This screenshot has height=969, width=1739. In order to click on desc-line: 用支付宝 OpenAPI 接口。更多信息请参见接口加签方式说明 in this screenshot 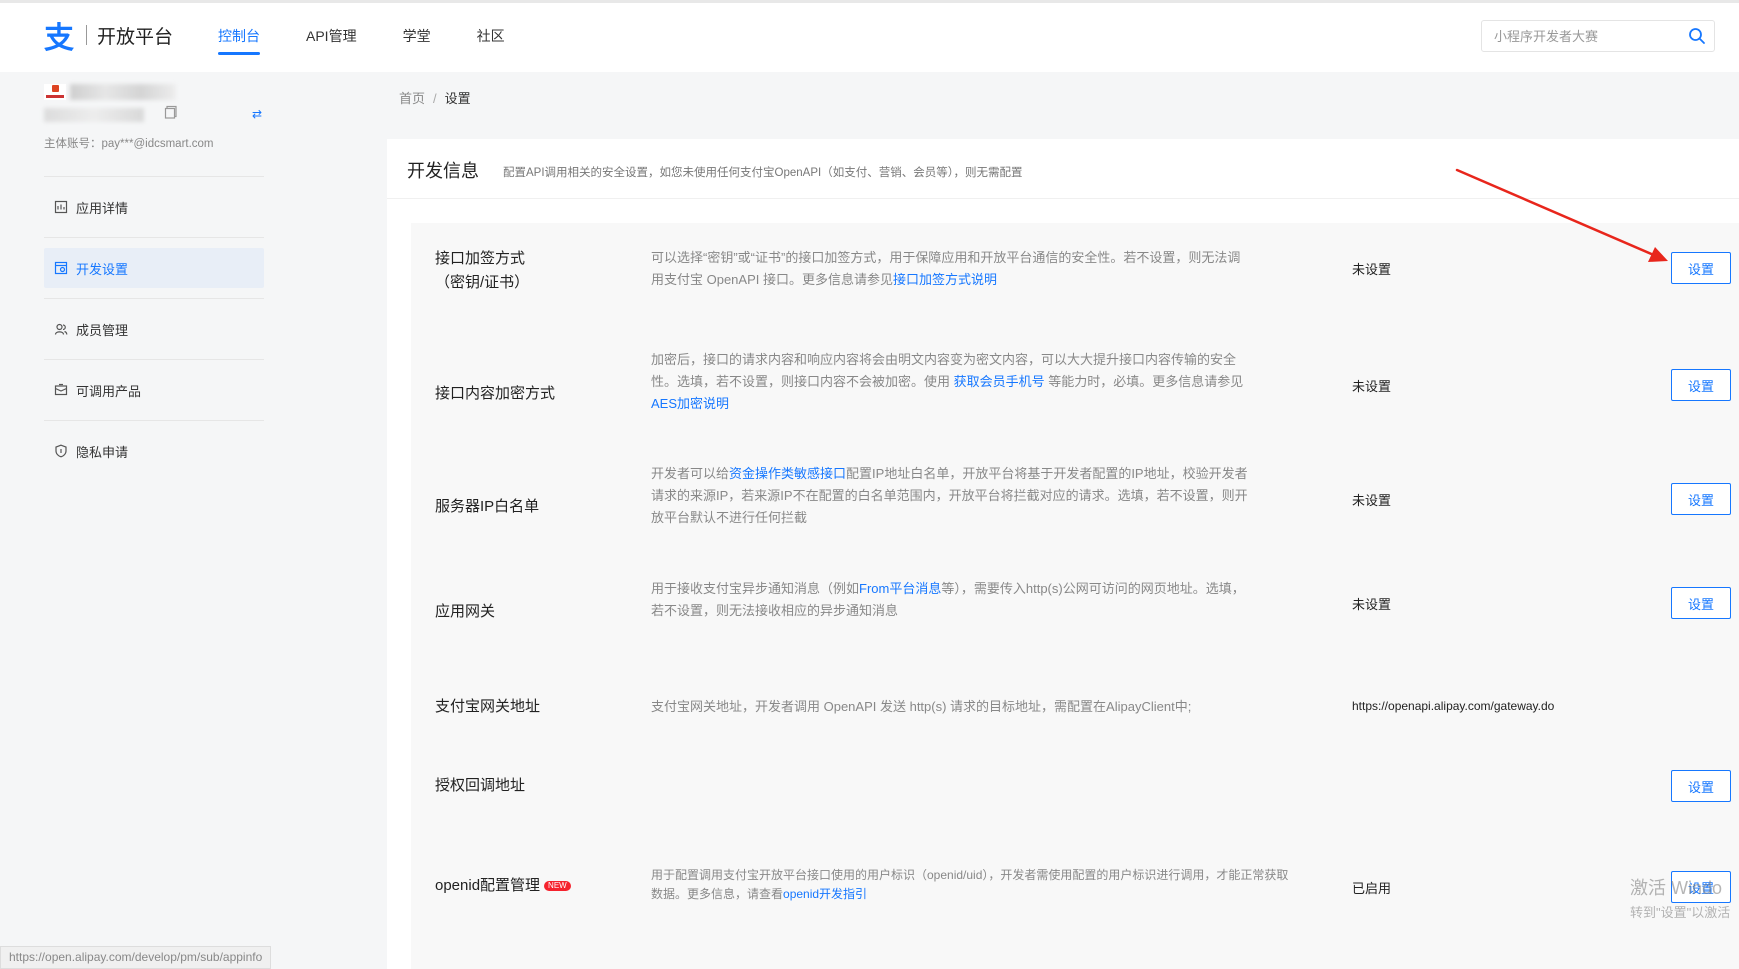, I will do `click(971, 280)`.